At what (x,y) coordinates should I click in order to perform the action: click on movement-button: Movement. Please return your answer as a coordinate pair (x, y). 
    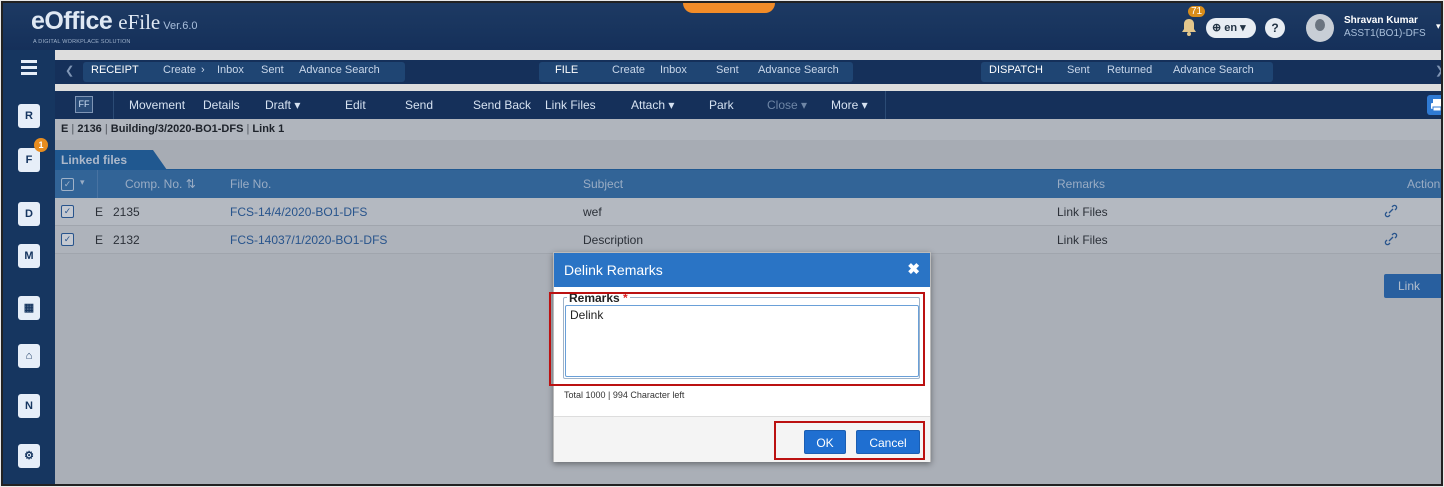
    Looking at the image, I should click on (157, 105).